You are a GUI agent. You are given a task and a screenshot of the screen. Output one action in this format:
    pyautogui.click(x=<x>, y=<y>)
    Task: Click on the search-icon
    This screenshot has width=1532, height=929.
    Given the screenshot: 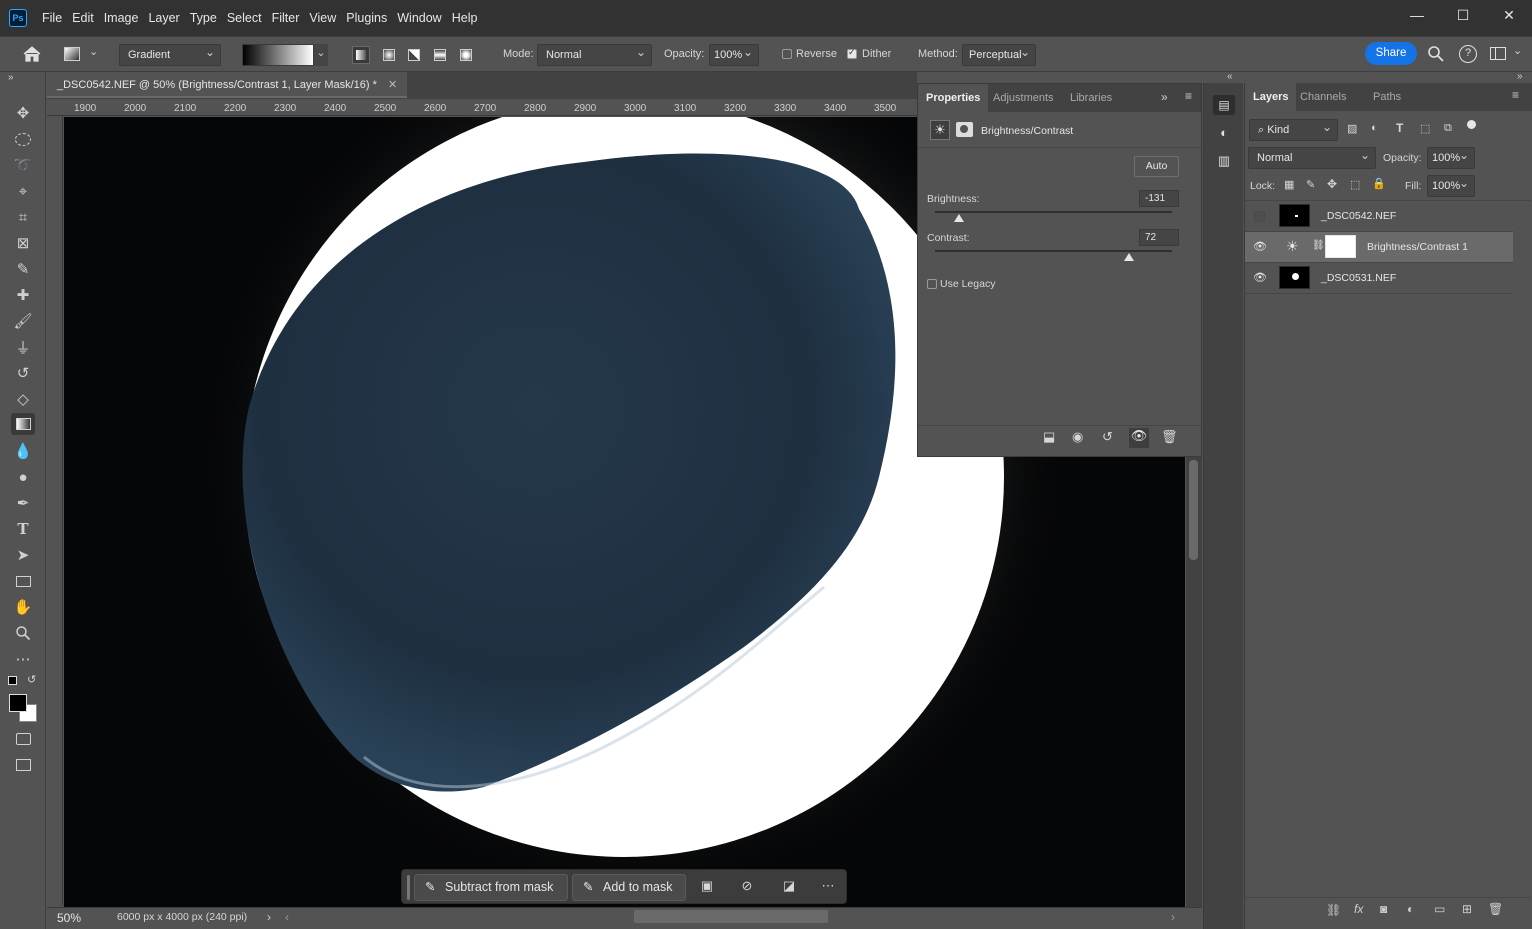 What is the action you would take?
    pyautogui.click(x=1436, y=54)
    